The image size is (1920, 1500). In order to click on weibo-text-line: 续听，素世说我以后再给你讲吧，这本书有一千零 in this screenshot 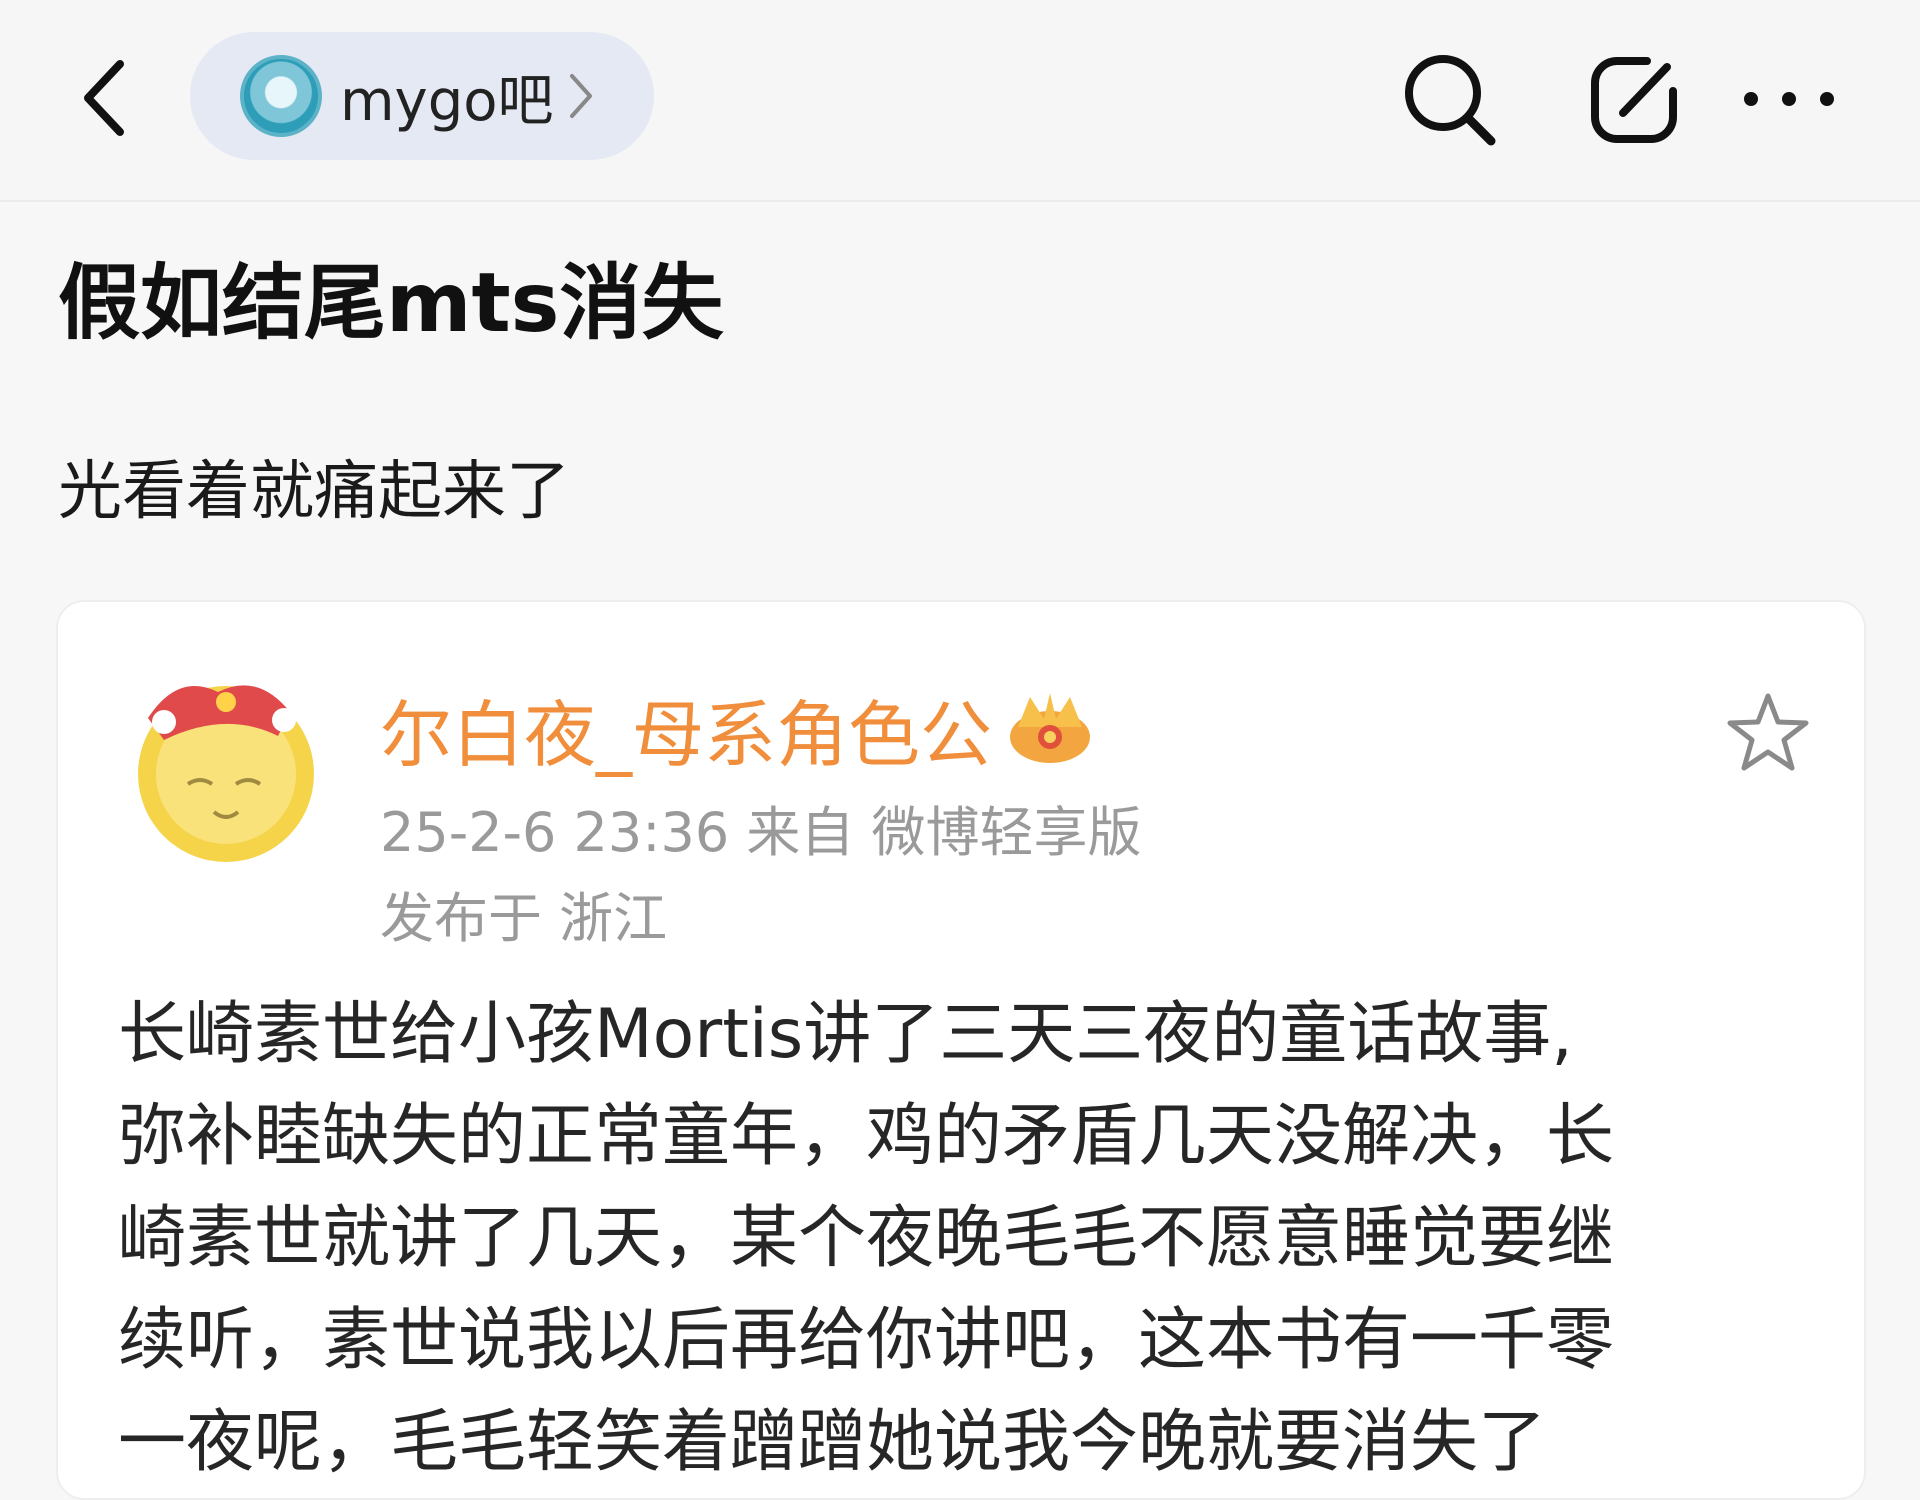, I will do `click(866, 1340)`.